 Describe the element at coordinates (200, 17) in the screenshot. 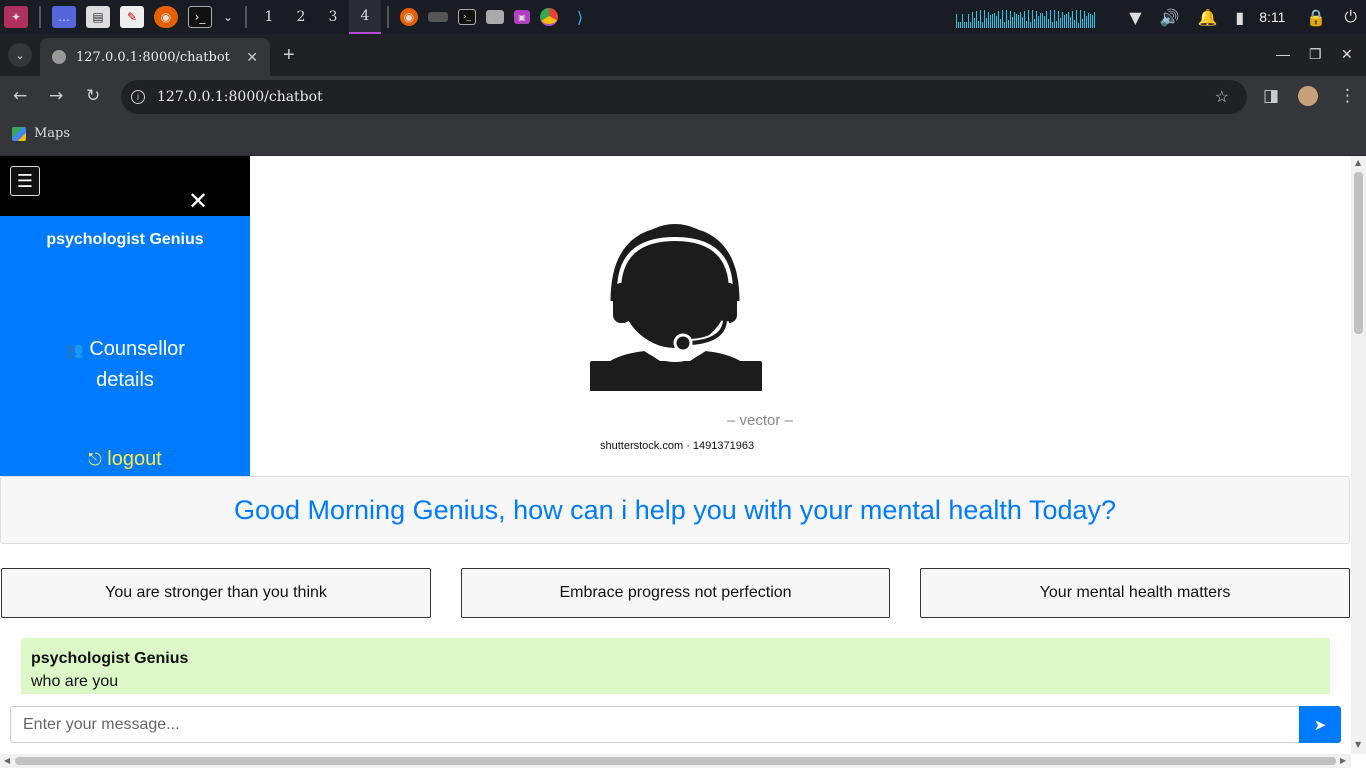

I see `terminal-icon: ›_` at that location.